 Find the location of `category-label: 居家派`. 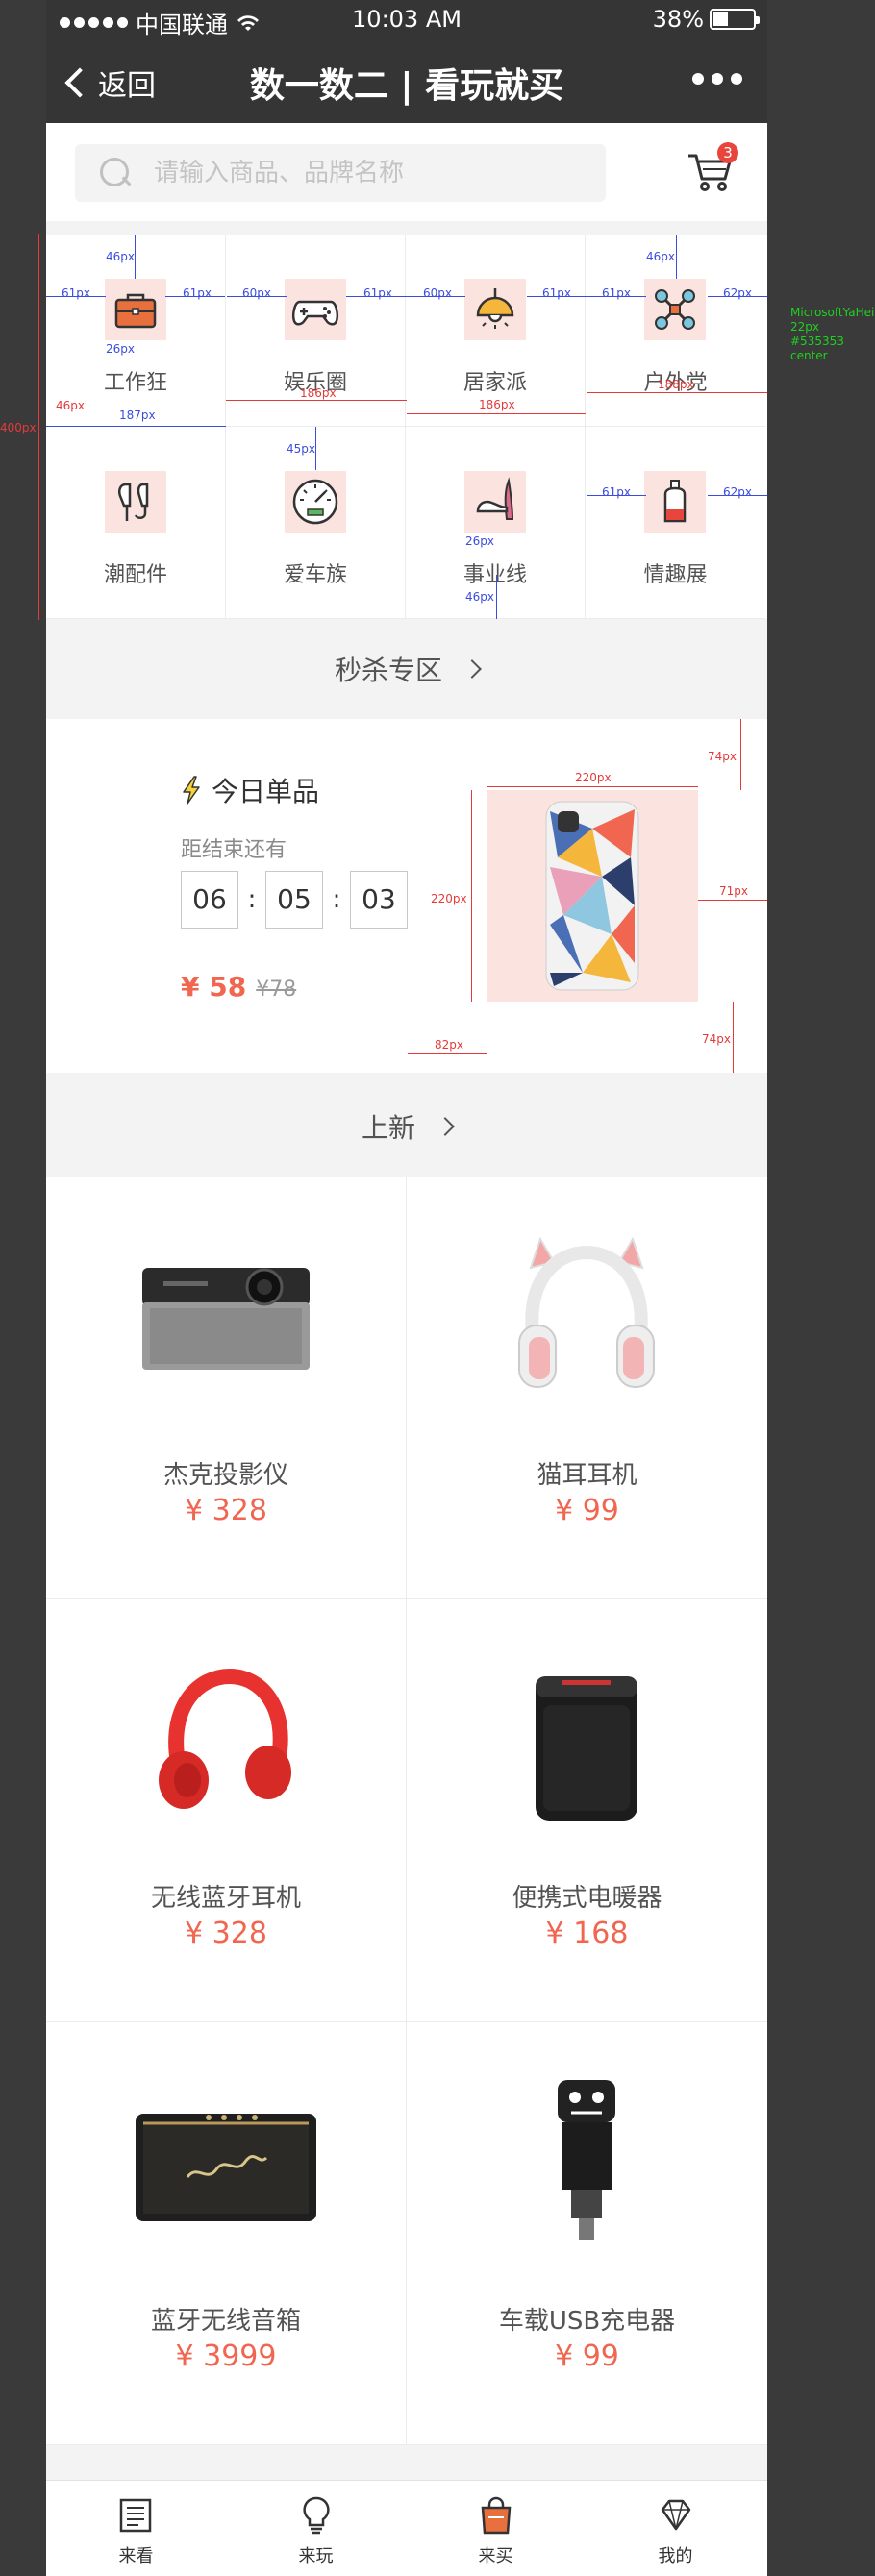

category-label: 居家派 is located at coordinates (494, 383).